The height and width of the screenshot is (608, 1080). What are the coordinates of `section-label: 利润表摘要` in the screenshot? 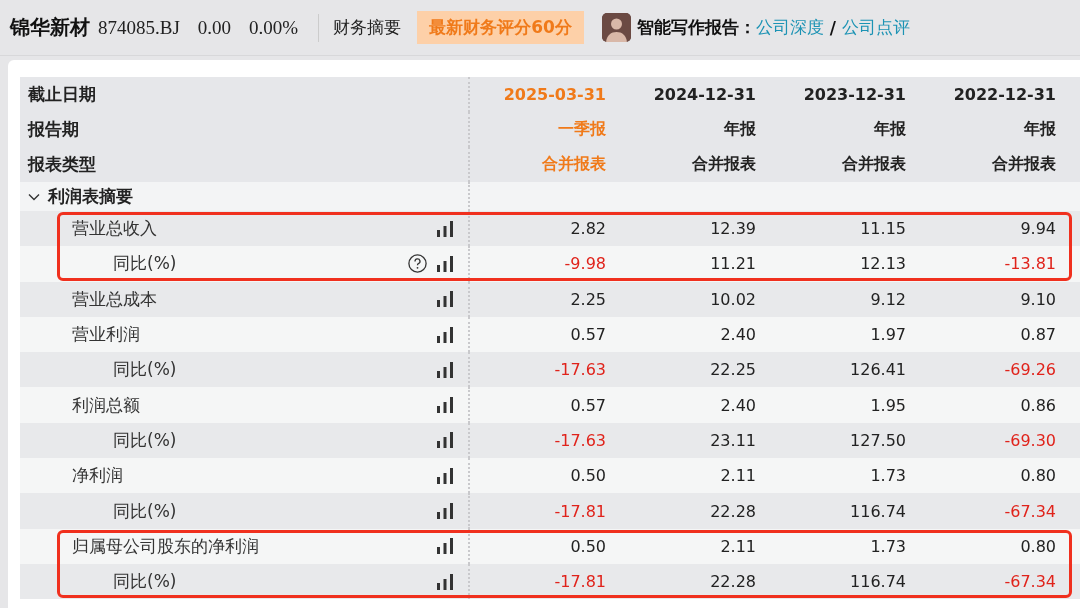 It's located at (90, 196).